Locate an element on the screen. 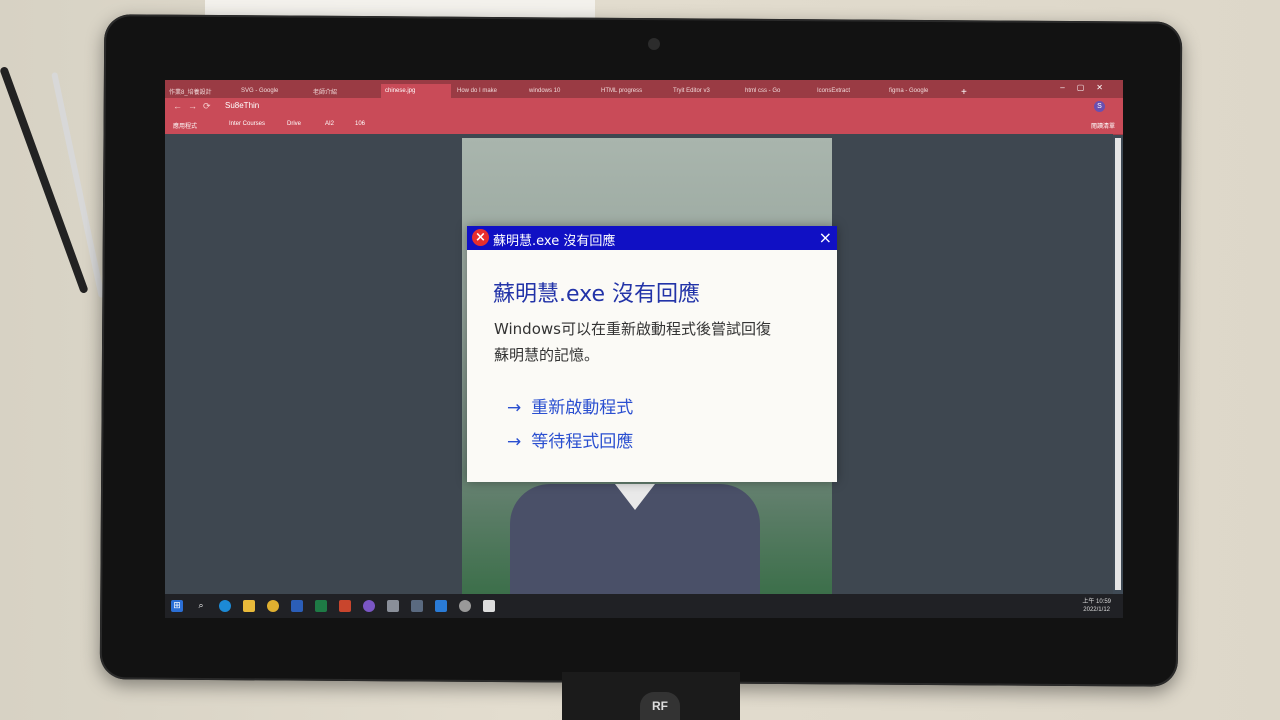 Image resolution: width=1280 pixels, height=720 pixels. address-bar: ←→⟳ Su8eThin S is located at coordinates (644, 107).